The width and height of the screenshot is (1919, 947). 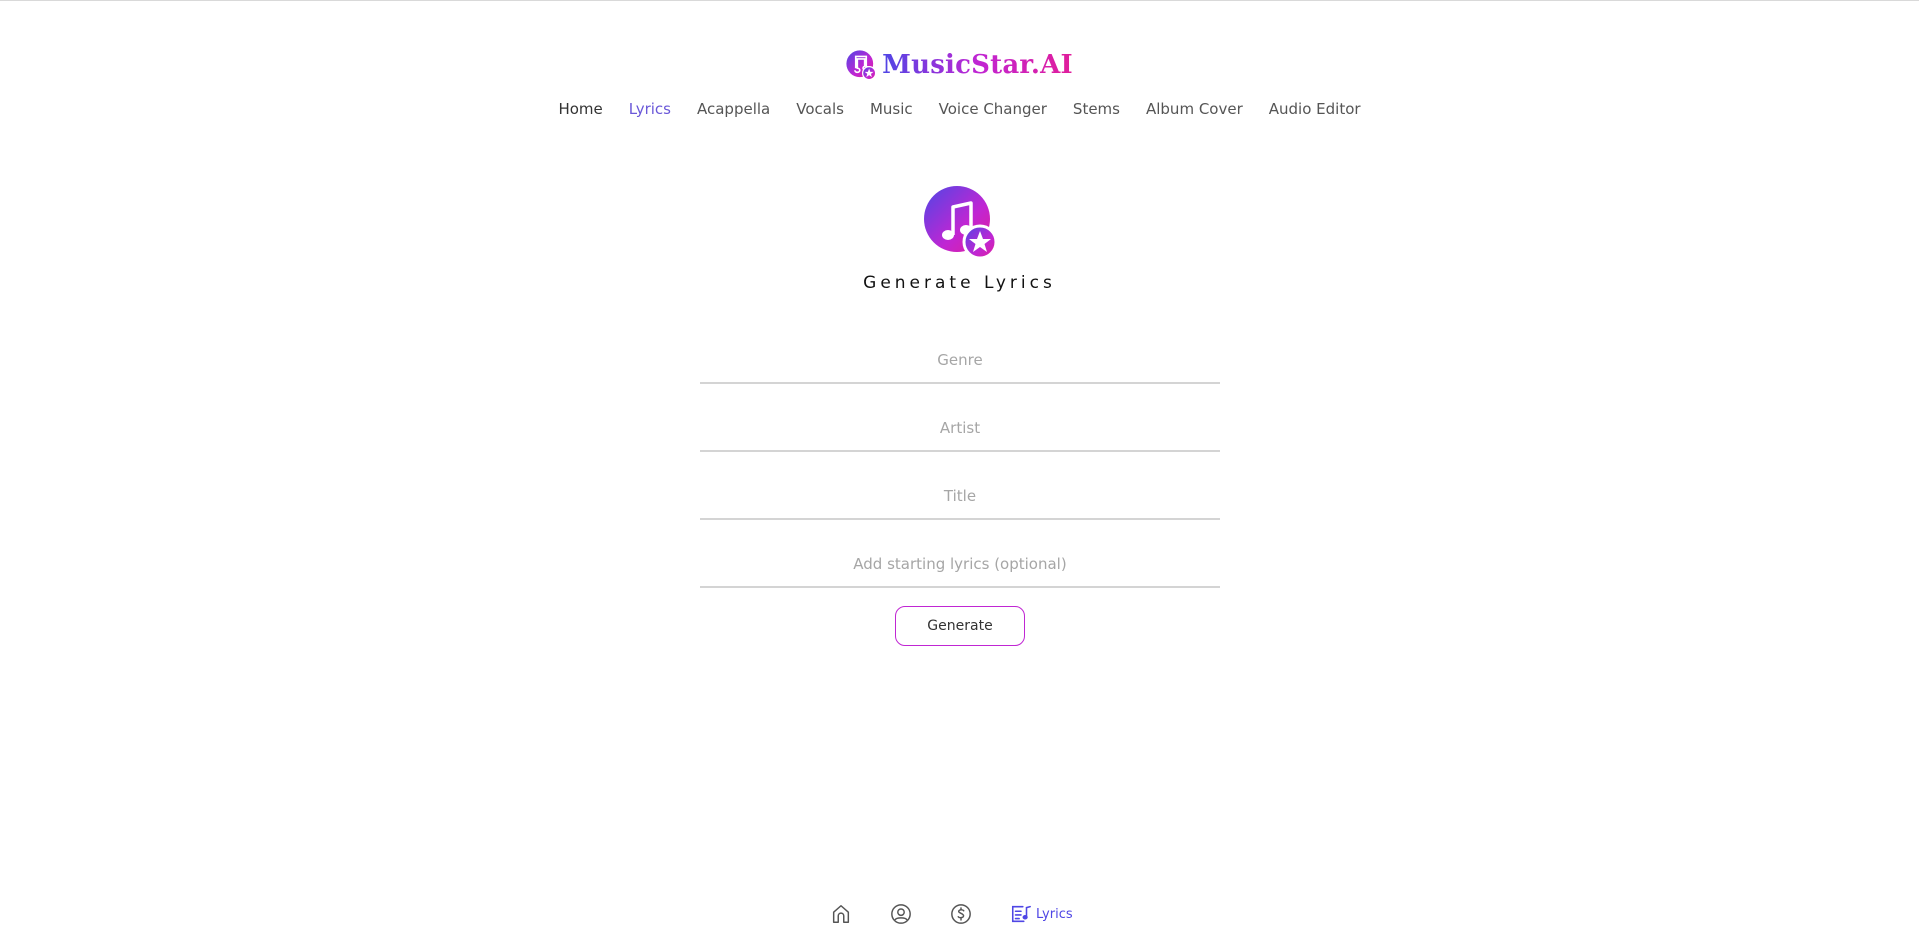 I want to click on hero: Generate Lyrics, so click(x=959, y=239).